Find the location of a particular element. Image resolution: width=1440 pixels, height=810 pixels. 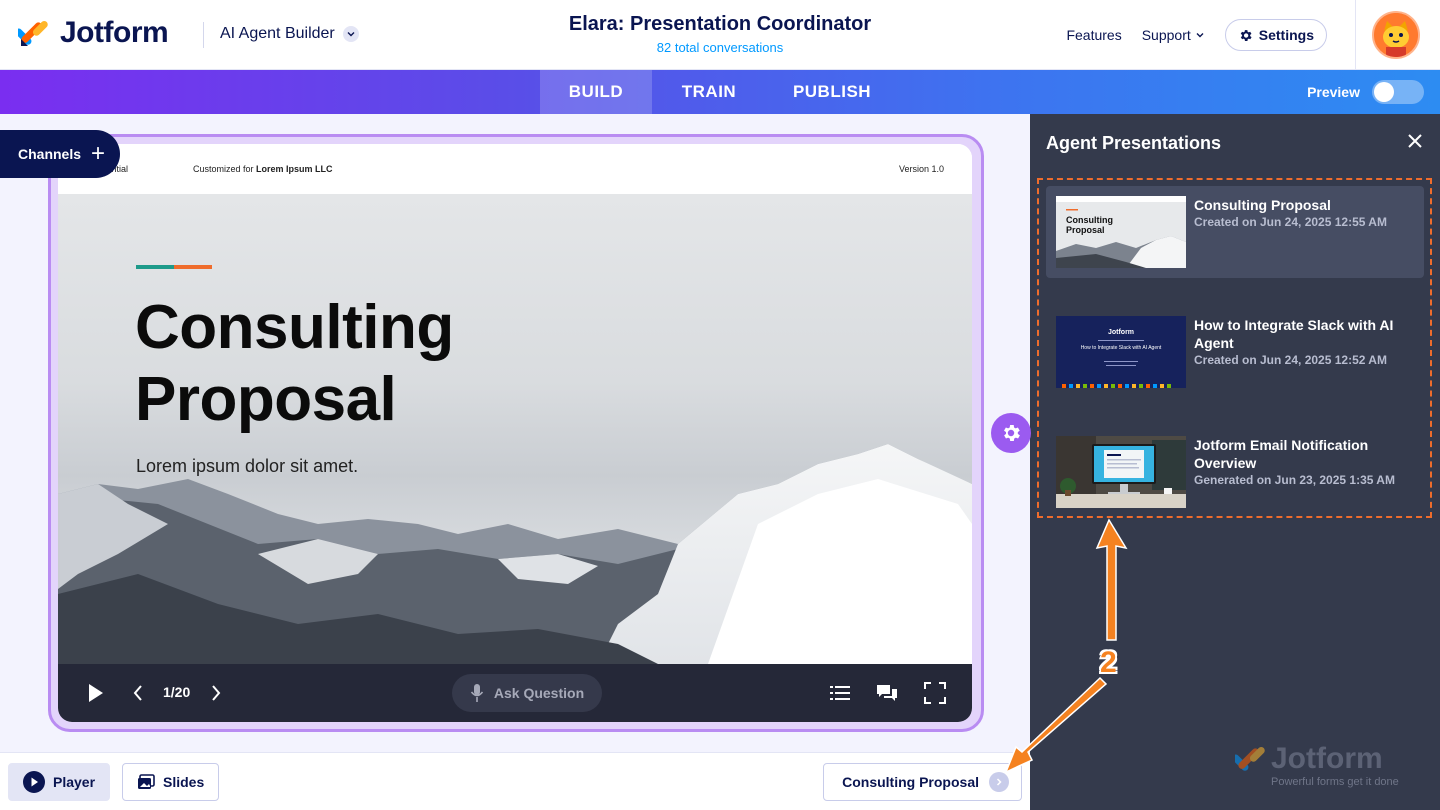

support-label: Support is located at coordinates (1166, 35).